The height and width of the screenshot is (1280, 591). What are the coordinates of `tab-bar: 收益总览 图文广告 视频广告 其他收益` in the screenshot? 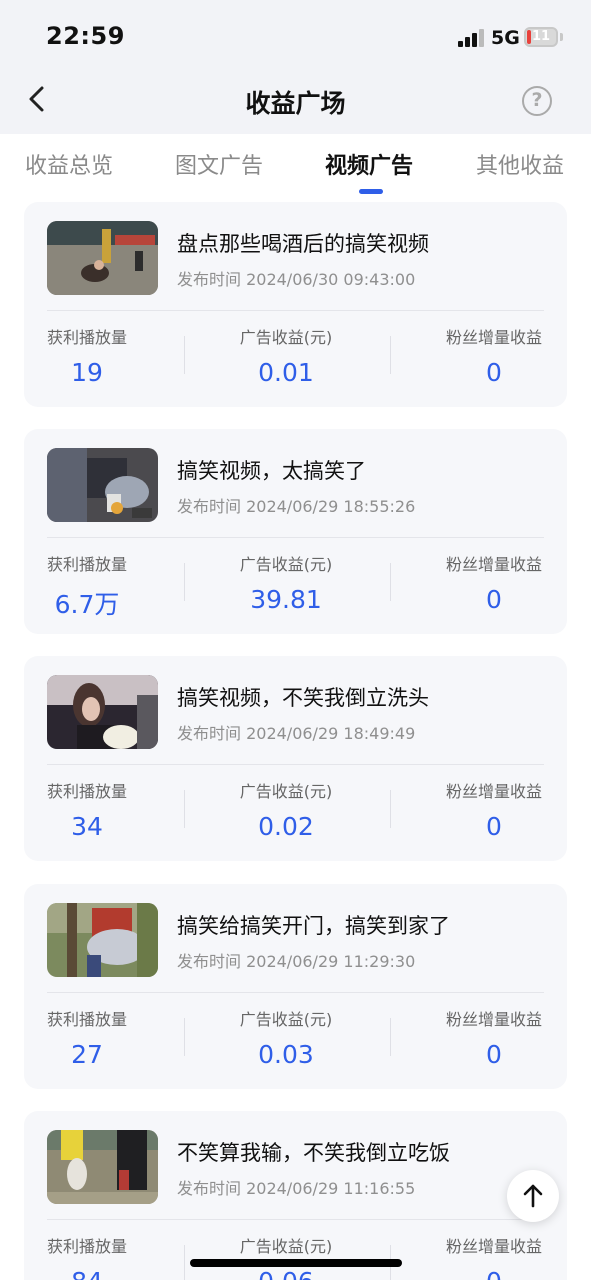 It's located at (295, 166).